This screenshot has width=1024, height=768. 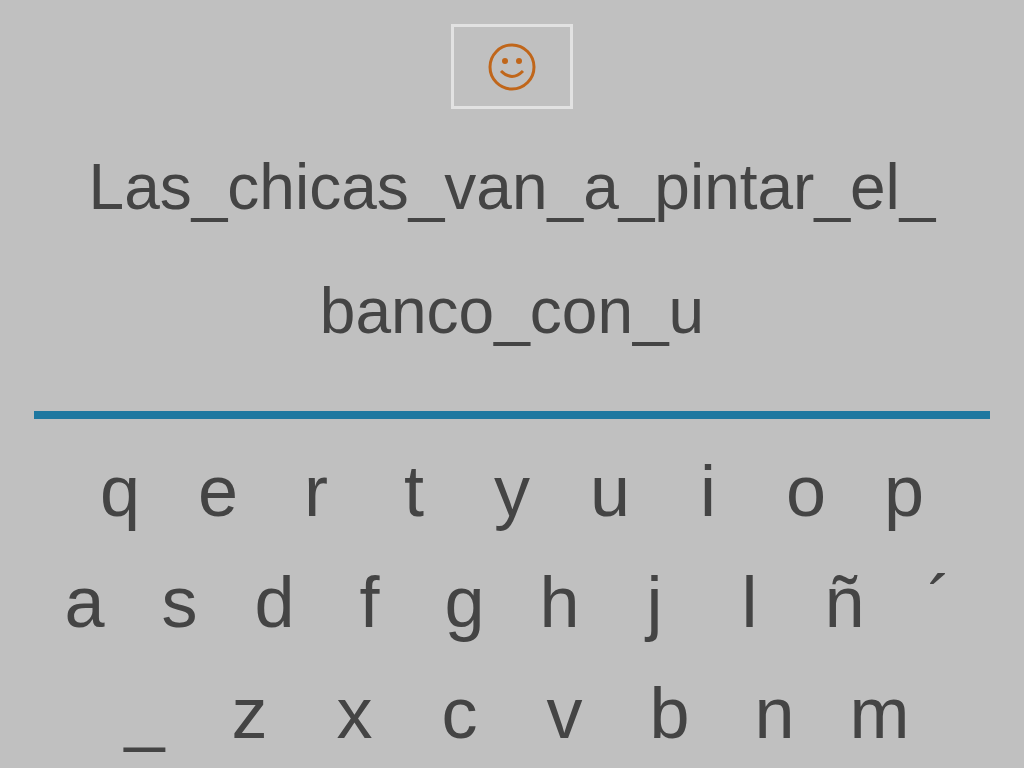 What do you see at coordinates (654, 601) in the screenshot?
I see `letter-key: j` at bounding box center [654, 601].